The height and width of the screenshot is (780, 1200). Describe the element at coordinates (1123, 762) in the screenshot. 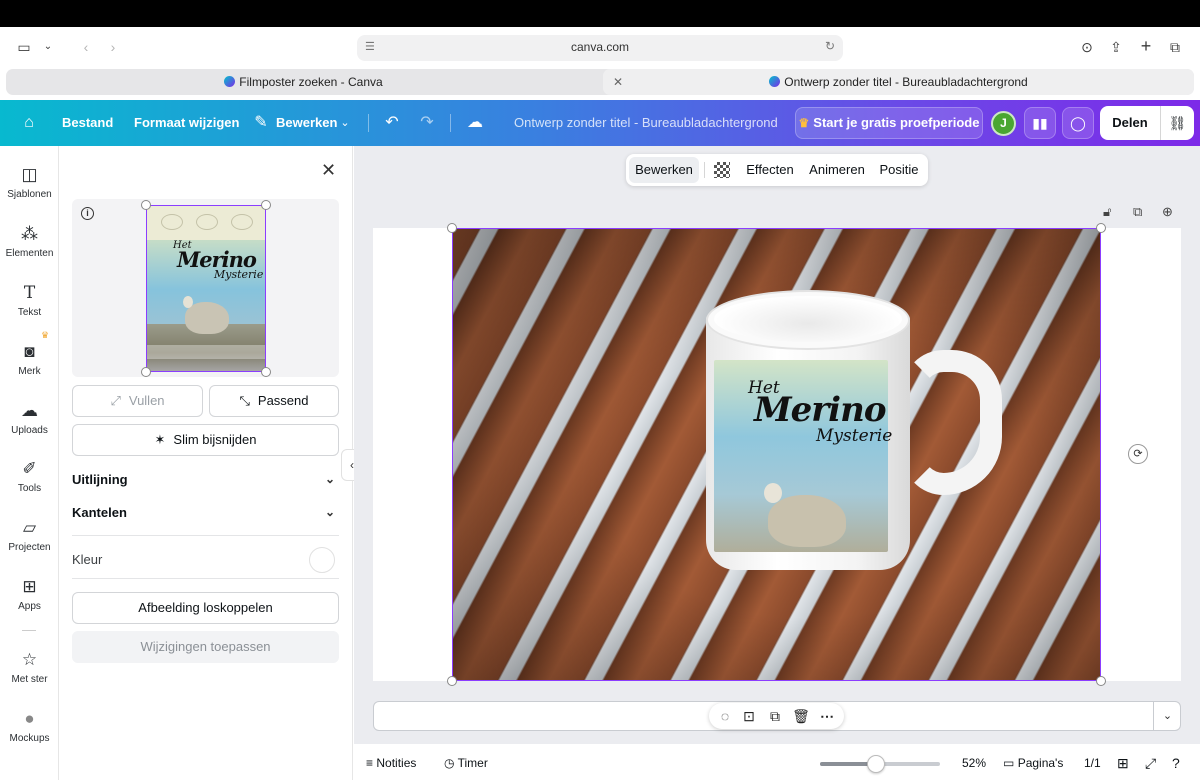

I see `grid-view-icon: ⊞` at that location.